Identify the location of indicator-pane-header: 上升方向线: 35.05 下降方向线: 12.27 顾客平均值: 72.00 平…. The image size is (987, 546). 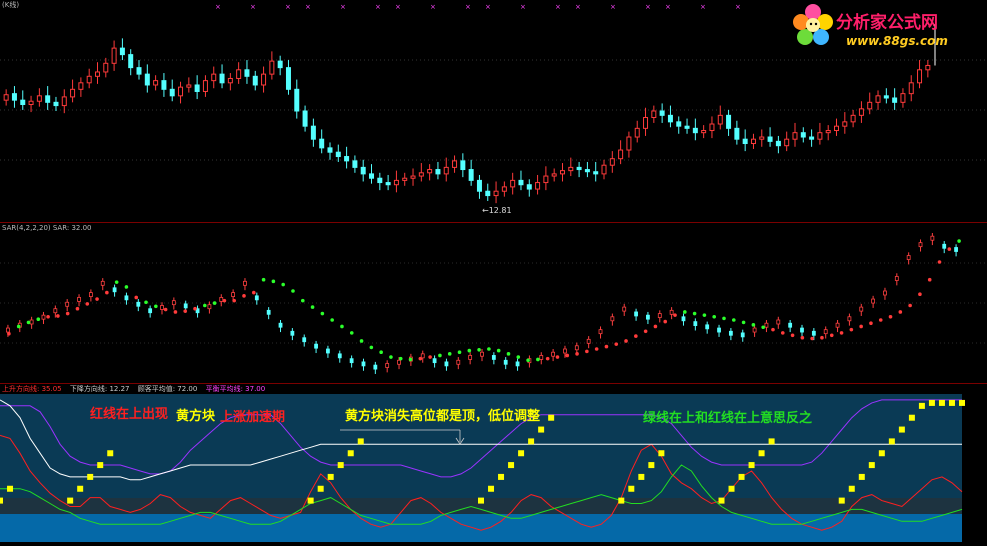
(136, 389).